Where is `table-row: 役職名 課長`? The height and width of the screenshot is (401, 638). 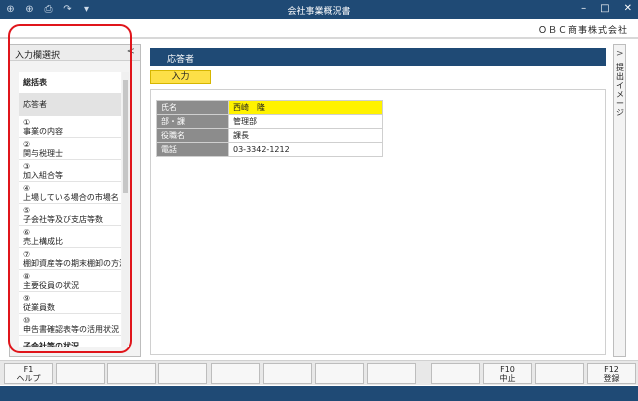
table-row: 役職名 課長 is located at coordinates (269, 135).